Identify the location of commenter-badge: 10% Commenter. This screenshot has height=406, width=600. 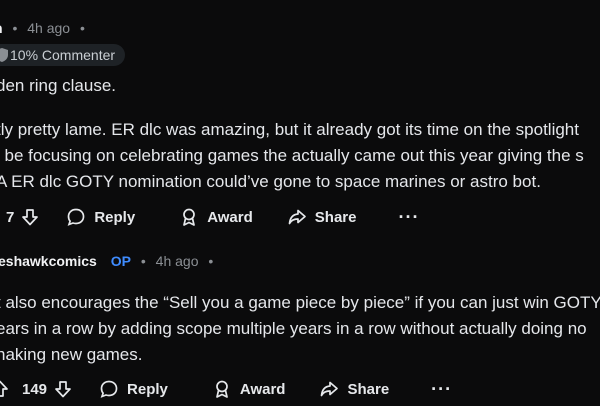
(63, 55).